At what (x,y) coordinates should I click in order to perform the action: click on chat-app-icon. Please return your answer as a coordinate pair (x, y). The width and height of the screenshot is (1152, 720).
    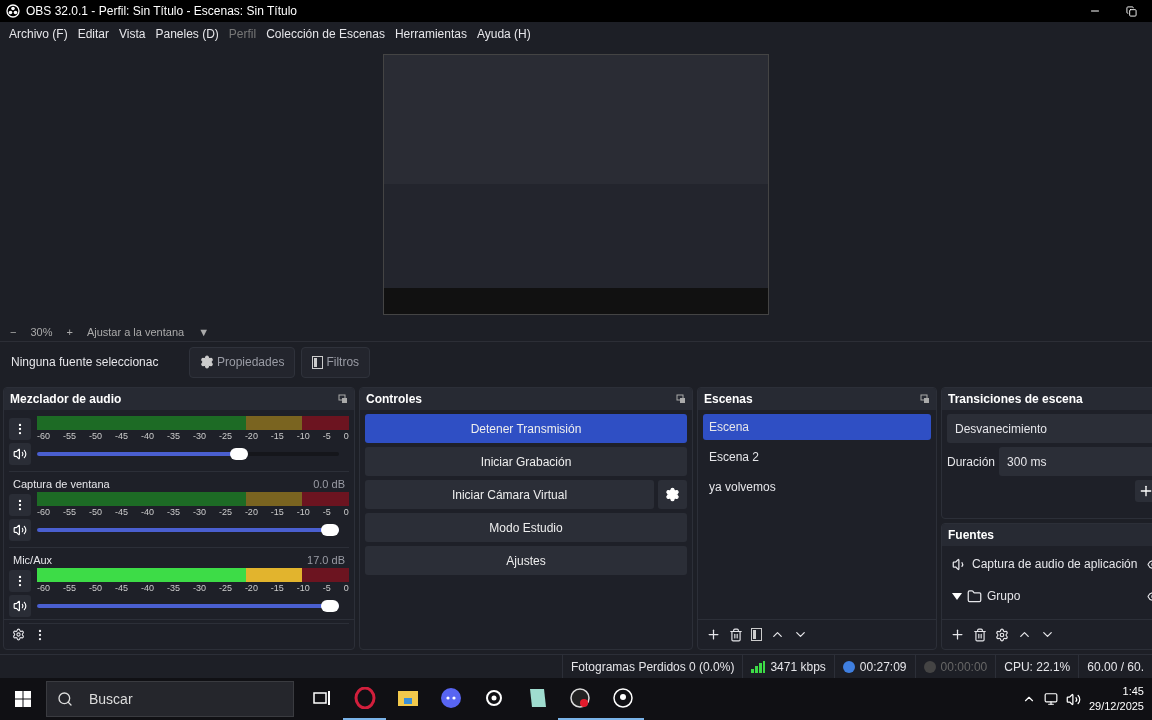
    Looking at the image, I should click on (450, 698).